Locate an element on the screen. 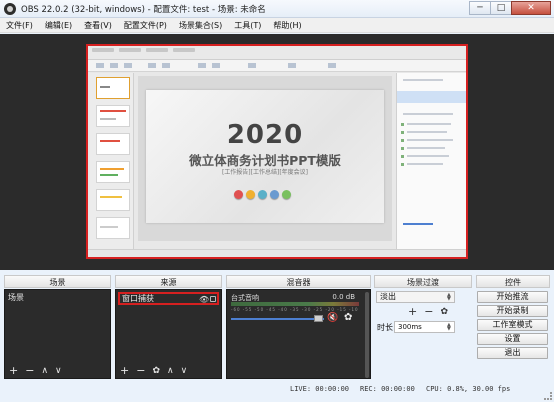  transition-gear-icon: ✿ is located at coordinates (444, 312).